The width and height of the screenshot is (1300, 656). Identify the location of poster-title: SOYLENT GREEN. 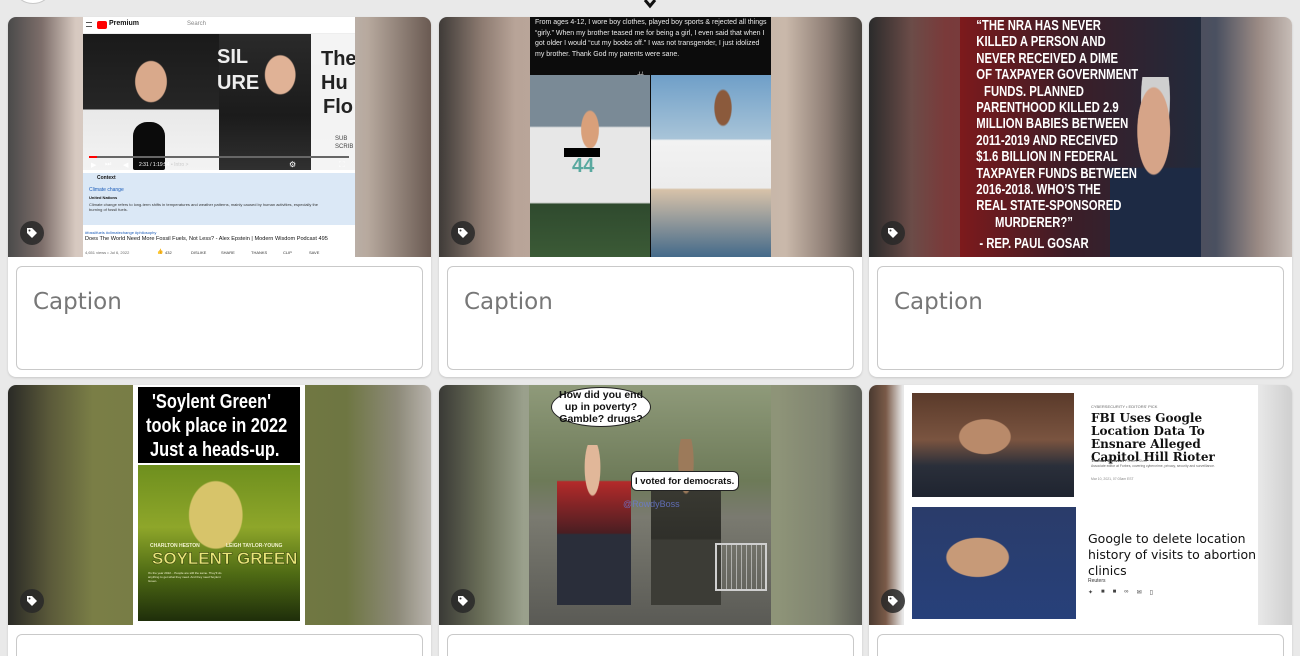
(225, 559).